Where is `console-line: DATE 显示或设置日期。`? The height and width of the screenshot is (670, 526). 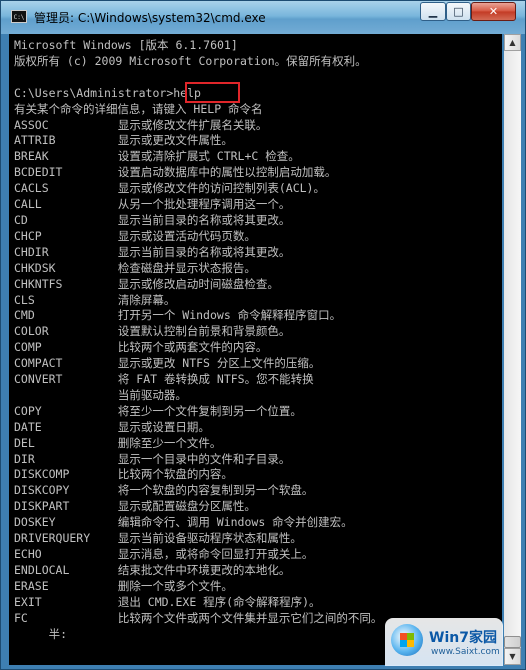
console-line: DATE 显示或设置日期。 is located at coordinates (112, 426).